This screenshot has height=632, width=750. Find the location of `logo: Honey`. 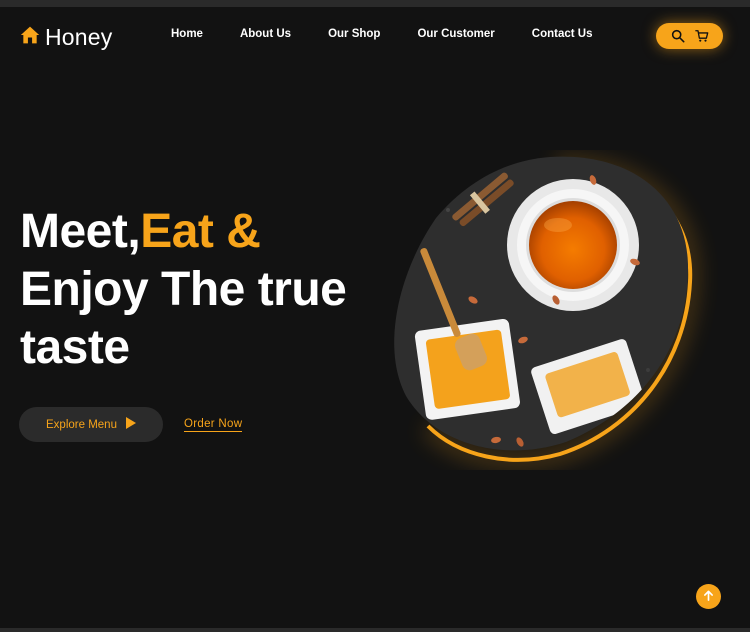

logo: Honey is located at coordinates (66, 37).